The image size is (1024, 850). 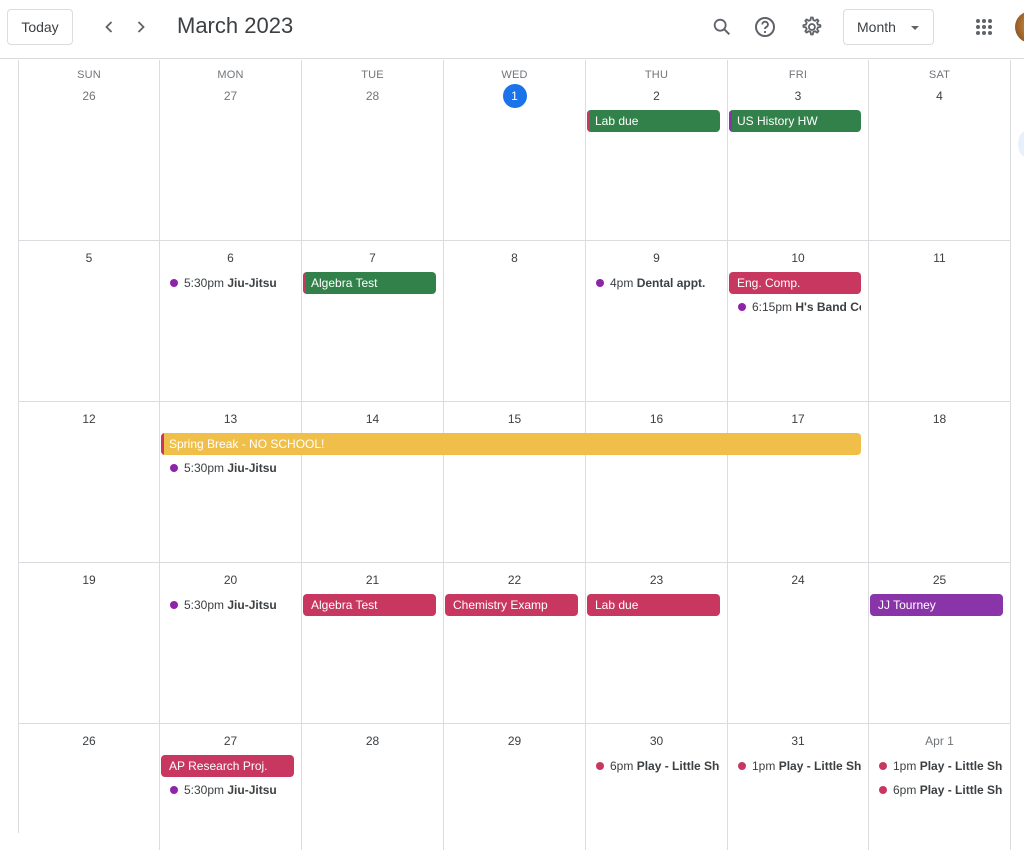 What do you see at coordinates (984, 27) in the screenshot?
I see `apps-button` at bounding box center [984, 27].